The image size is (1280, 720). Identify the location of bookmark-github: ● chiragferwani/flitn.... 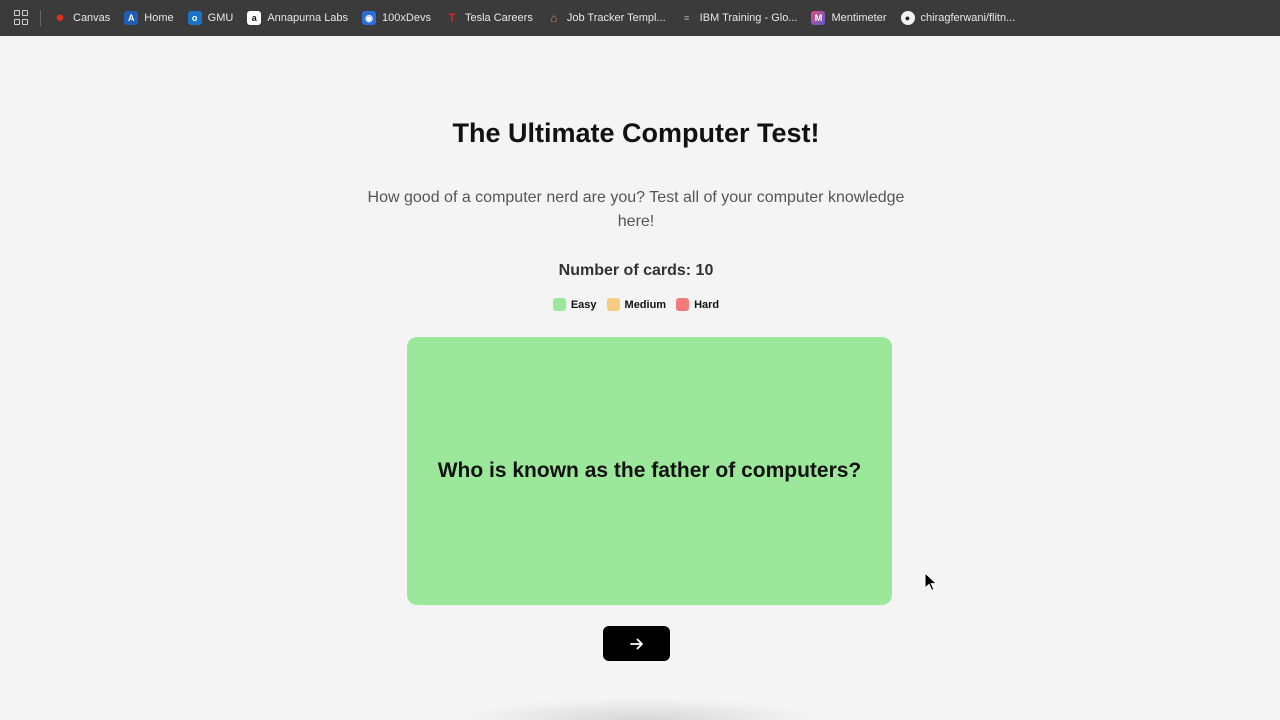
(958, 18).